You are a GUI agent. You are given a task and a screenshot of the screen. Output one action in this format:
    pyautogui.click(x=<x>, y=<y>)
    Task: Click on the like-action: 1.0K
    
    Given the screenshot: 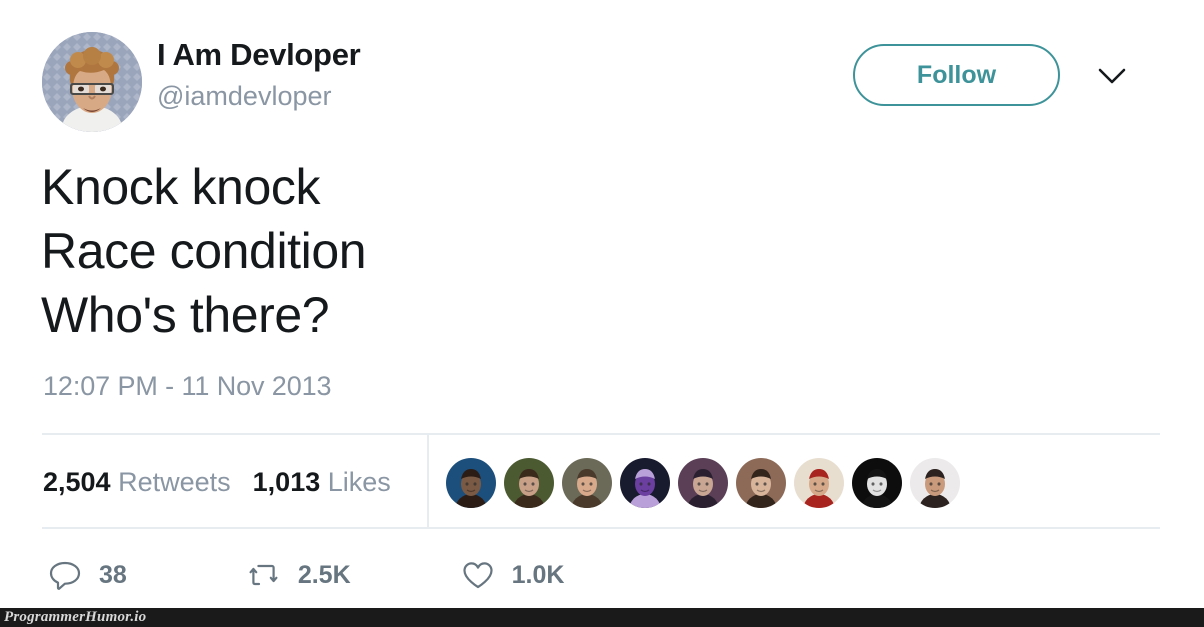 What is the action you would take?
    pyautogui.click(x=513, y=575)
    